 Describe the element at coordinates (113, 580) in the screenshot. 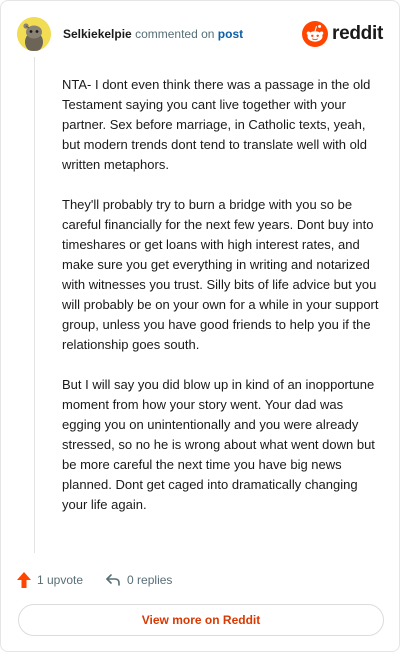

I see `reply-arrow-icon` at that location.